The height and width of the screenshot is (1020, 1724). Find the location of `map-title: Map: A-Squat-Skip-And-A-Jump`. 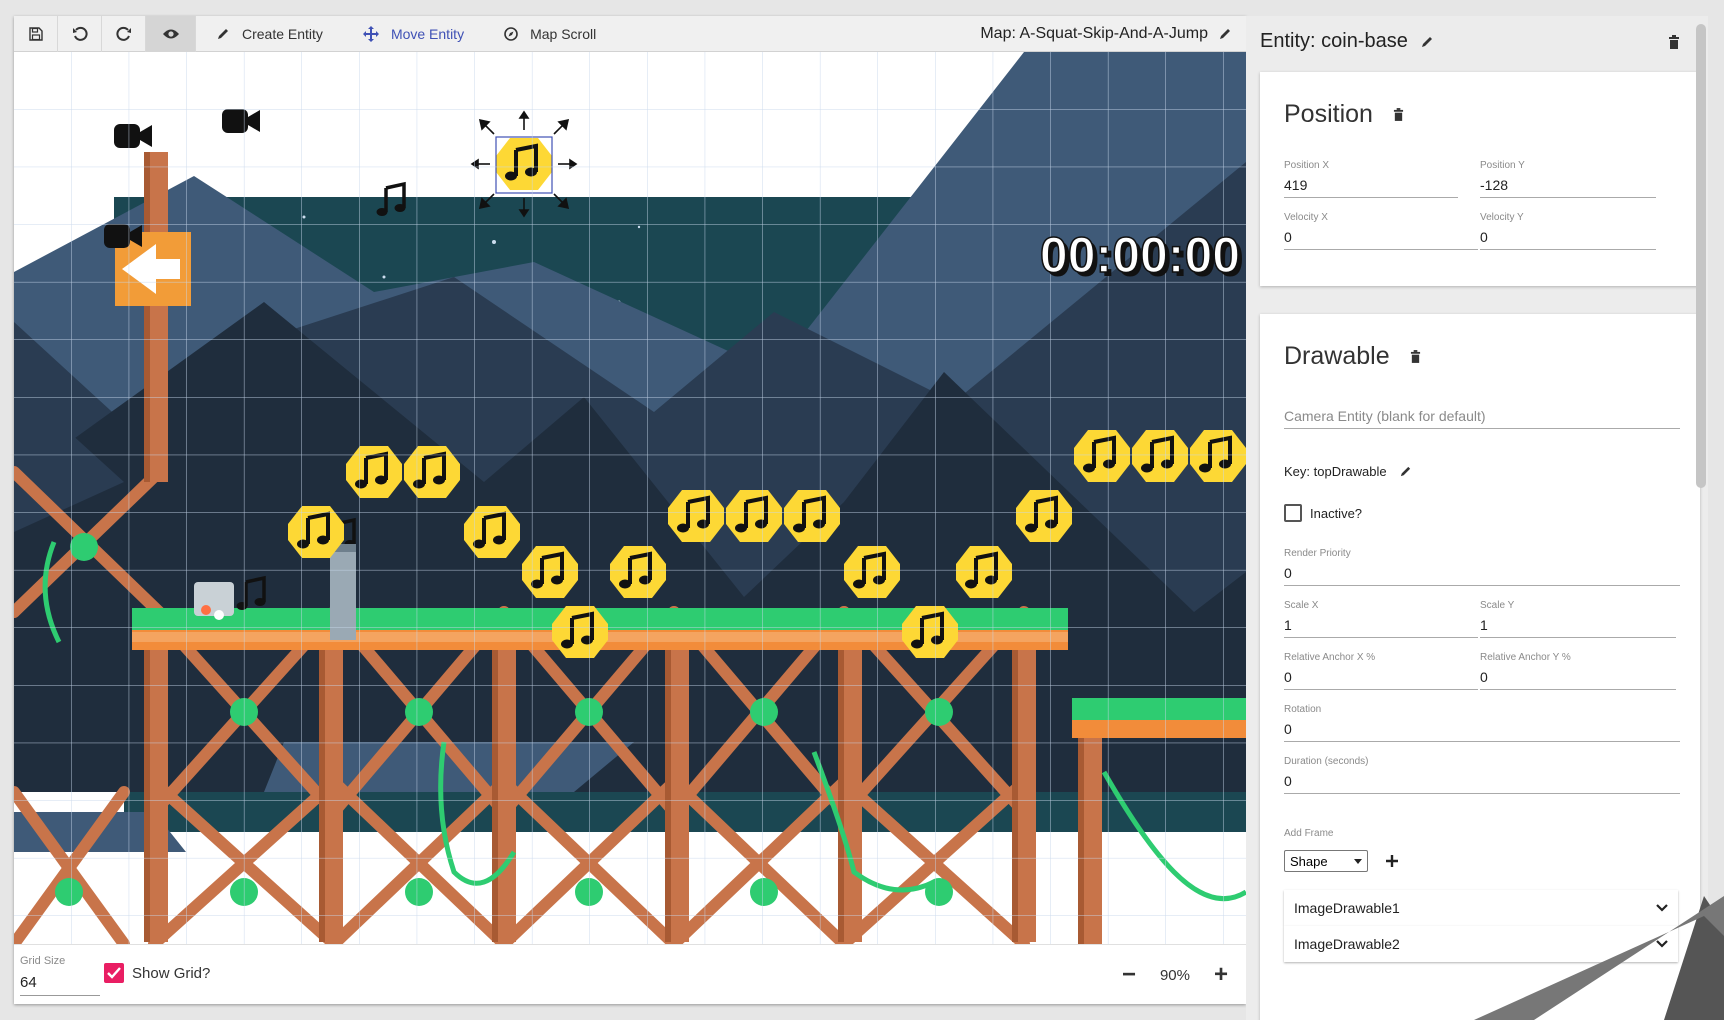

map-title: Map: A-Squat-Skip-And-A-Jump is located at coordinates (1094, 33).